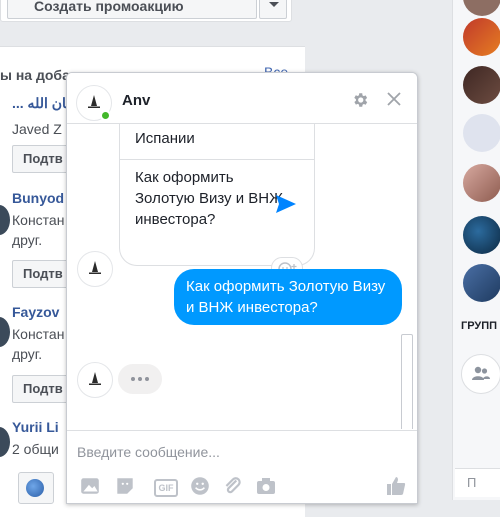 This screenshot has height=517, width=500. What do you see at coordinates (38, 198) in the screenshot?
I see `friend-request-name: Bunyod` at bounding box center [38, 198].